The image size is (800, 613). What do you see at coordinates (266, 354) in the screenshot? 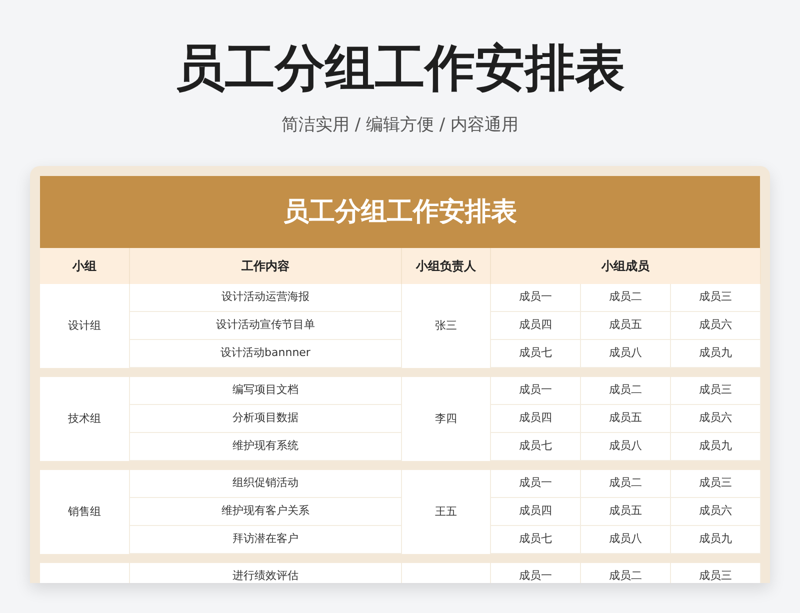
I see `task-cell: 设计活动bannner` at bounding box center [266, 354].